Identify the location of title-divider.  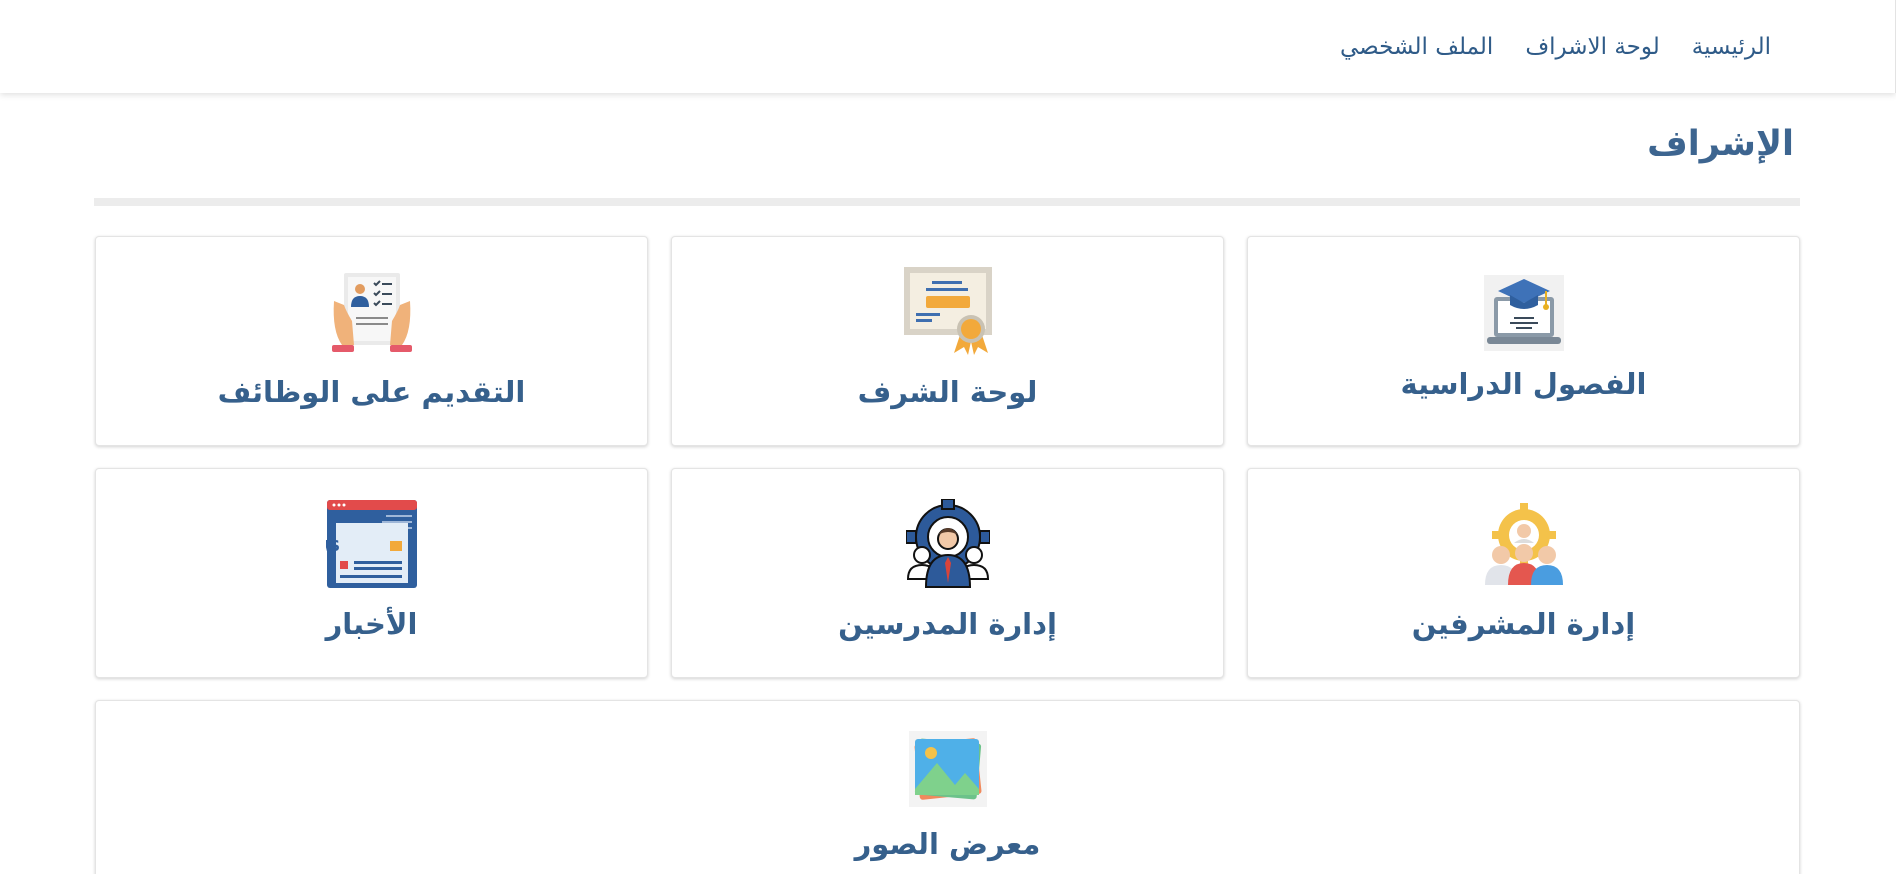
(947, 202).